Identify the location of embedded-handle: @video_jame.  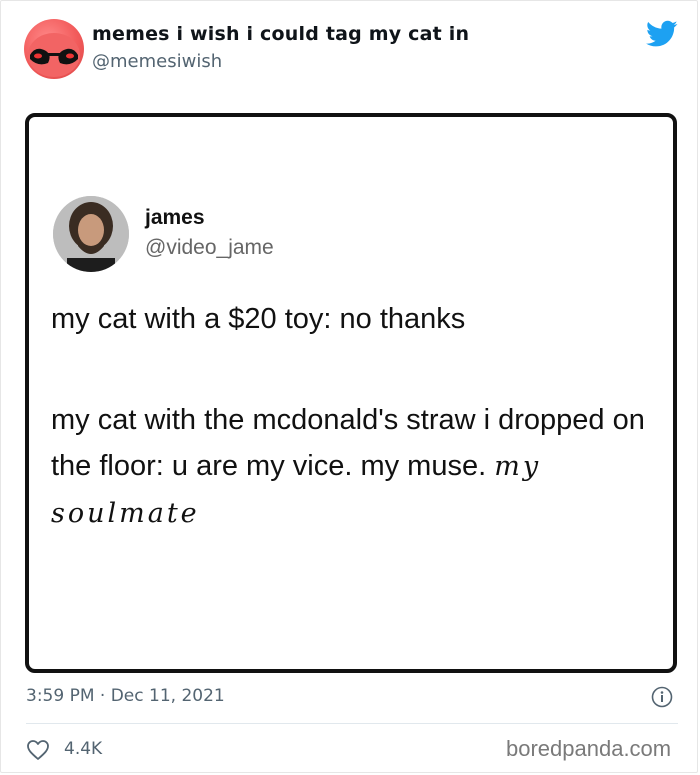
(209, 247).